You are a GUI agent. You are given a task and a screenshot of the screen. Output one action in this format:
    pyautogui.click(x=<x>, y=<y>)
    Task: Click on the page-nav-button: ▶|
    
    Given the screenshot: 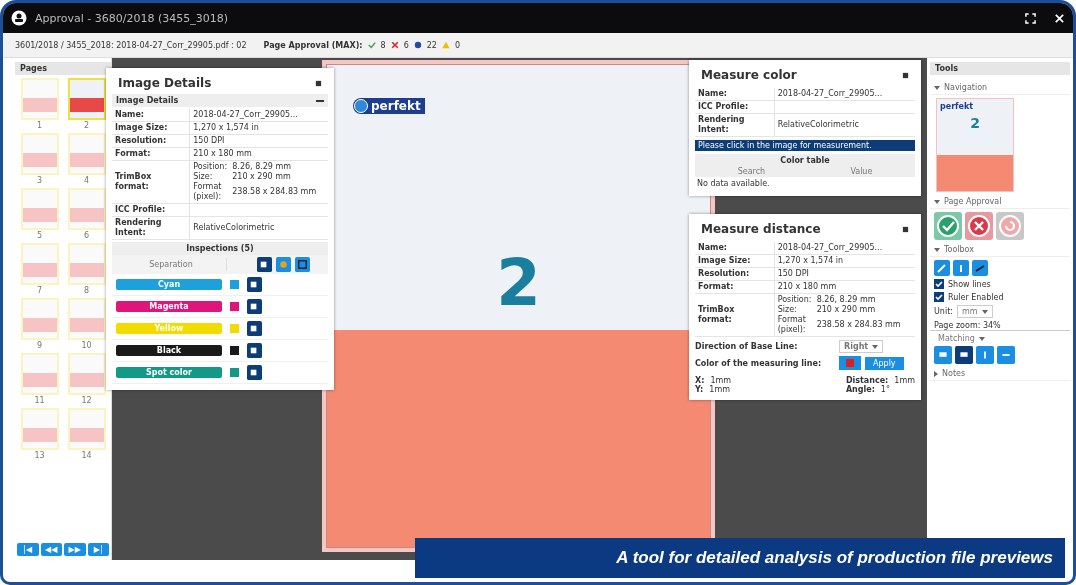 What is the action you would take?
    pyautogui.click(x=98, y=549)
    